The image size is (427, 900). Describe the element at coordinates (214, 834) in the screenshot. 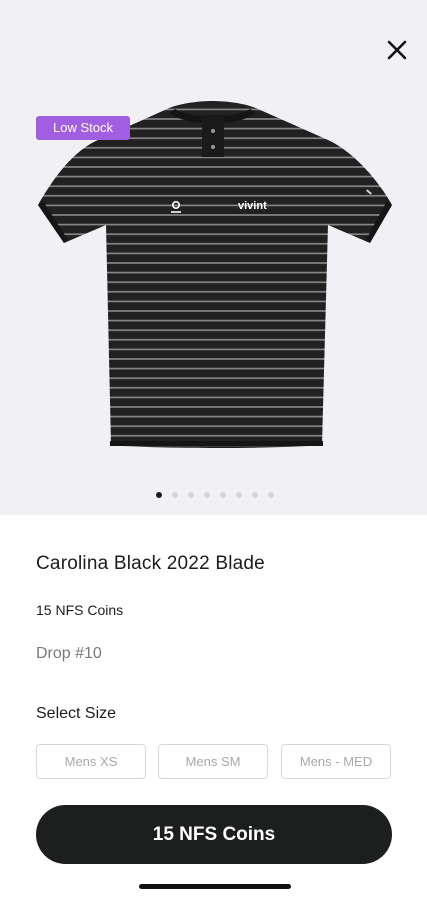

I see `purchase-button: 15 NFS Coins` at that location.